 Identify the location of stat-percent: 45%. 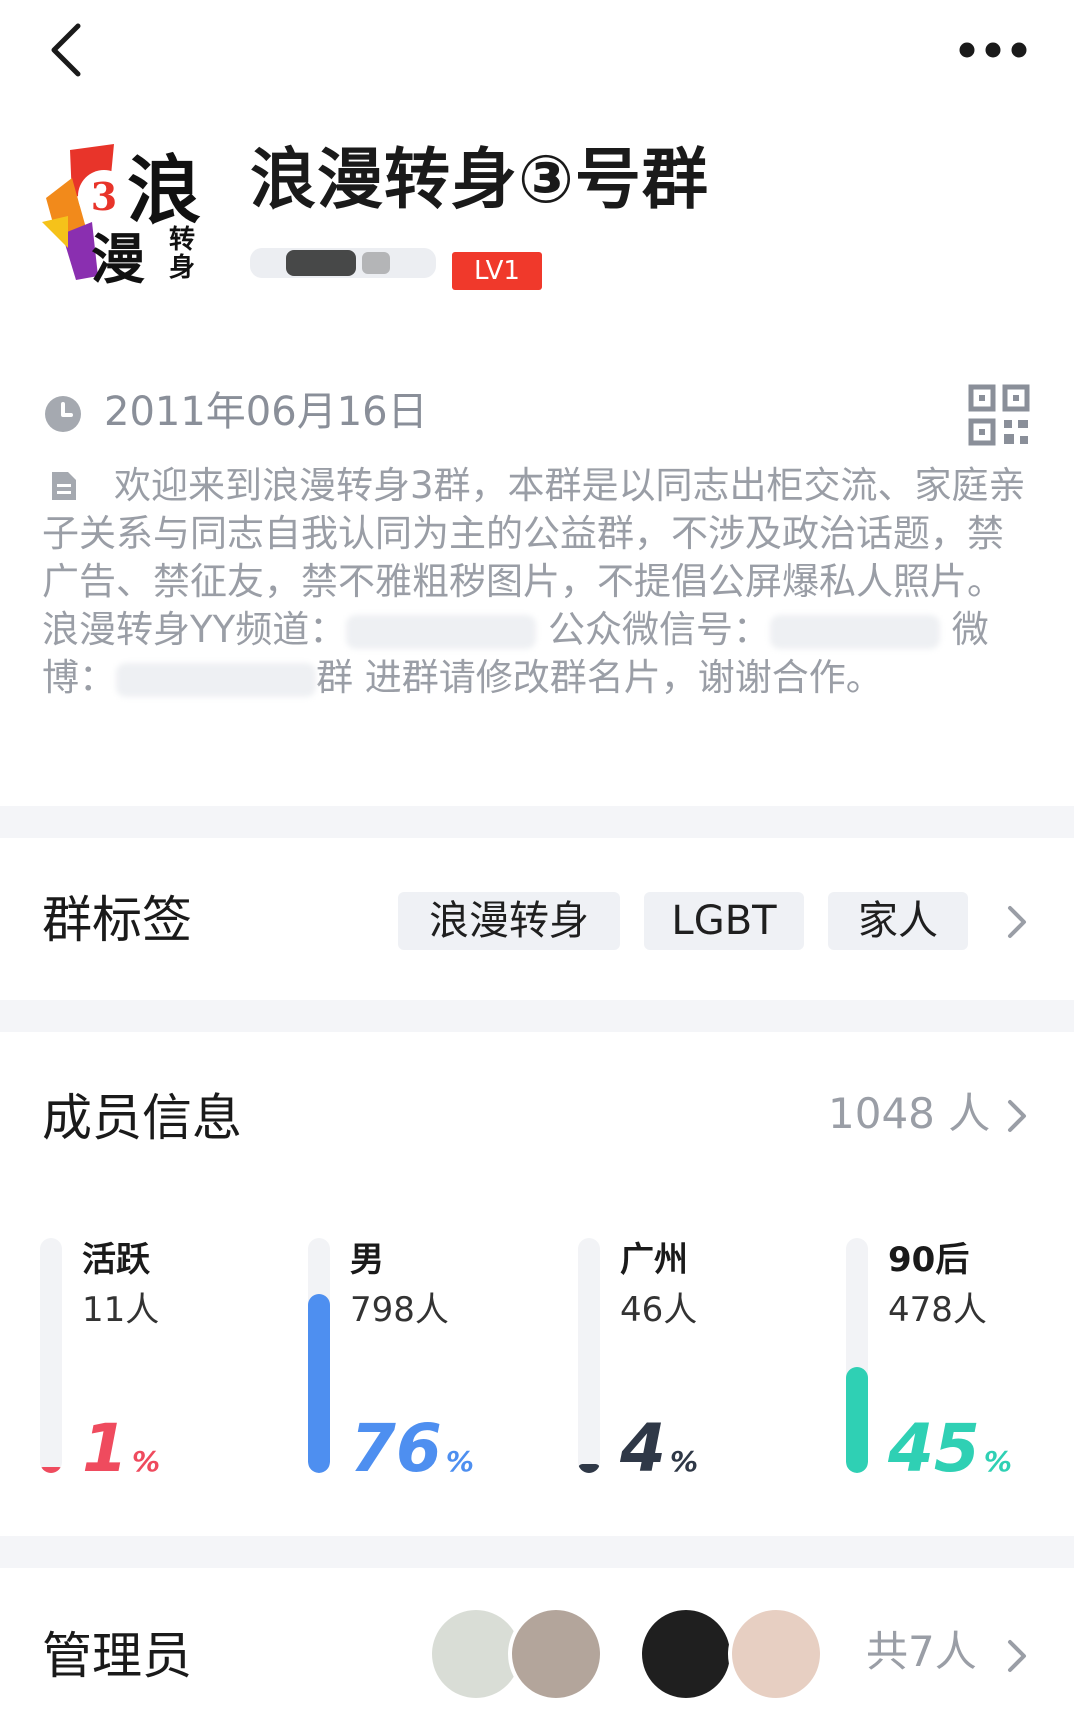
(950, 1448).